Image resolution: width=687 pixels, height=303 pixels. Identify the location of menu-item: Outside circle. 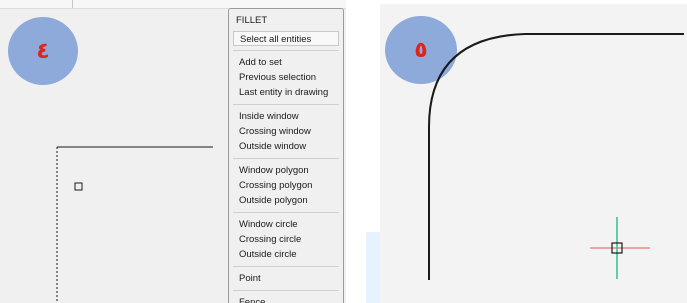
(268, 254).